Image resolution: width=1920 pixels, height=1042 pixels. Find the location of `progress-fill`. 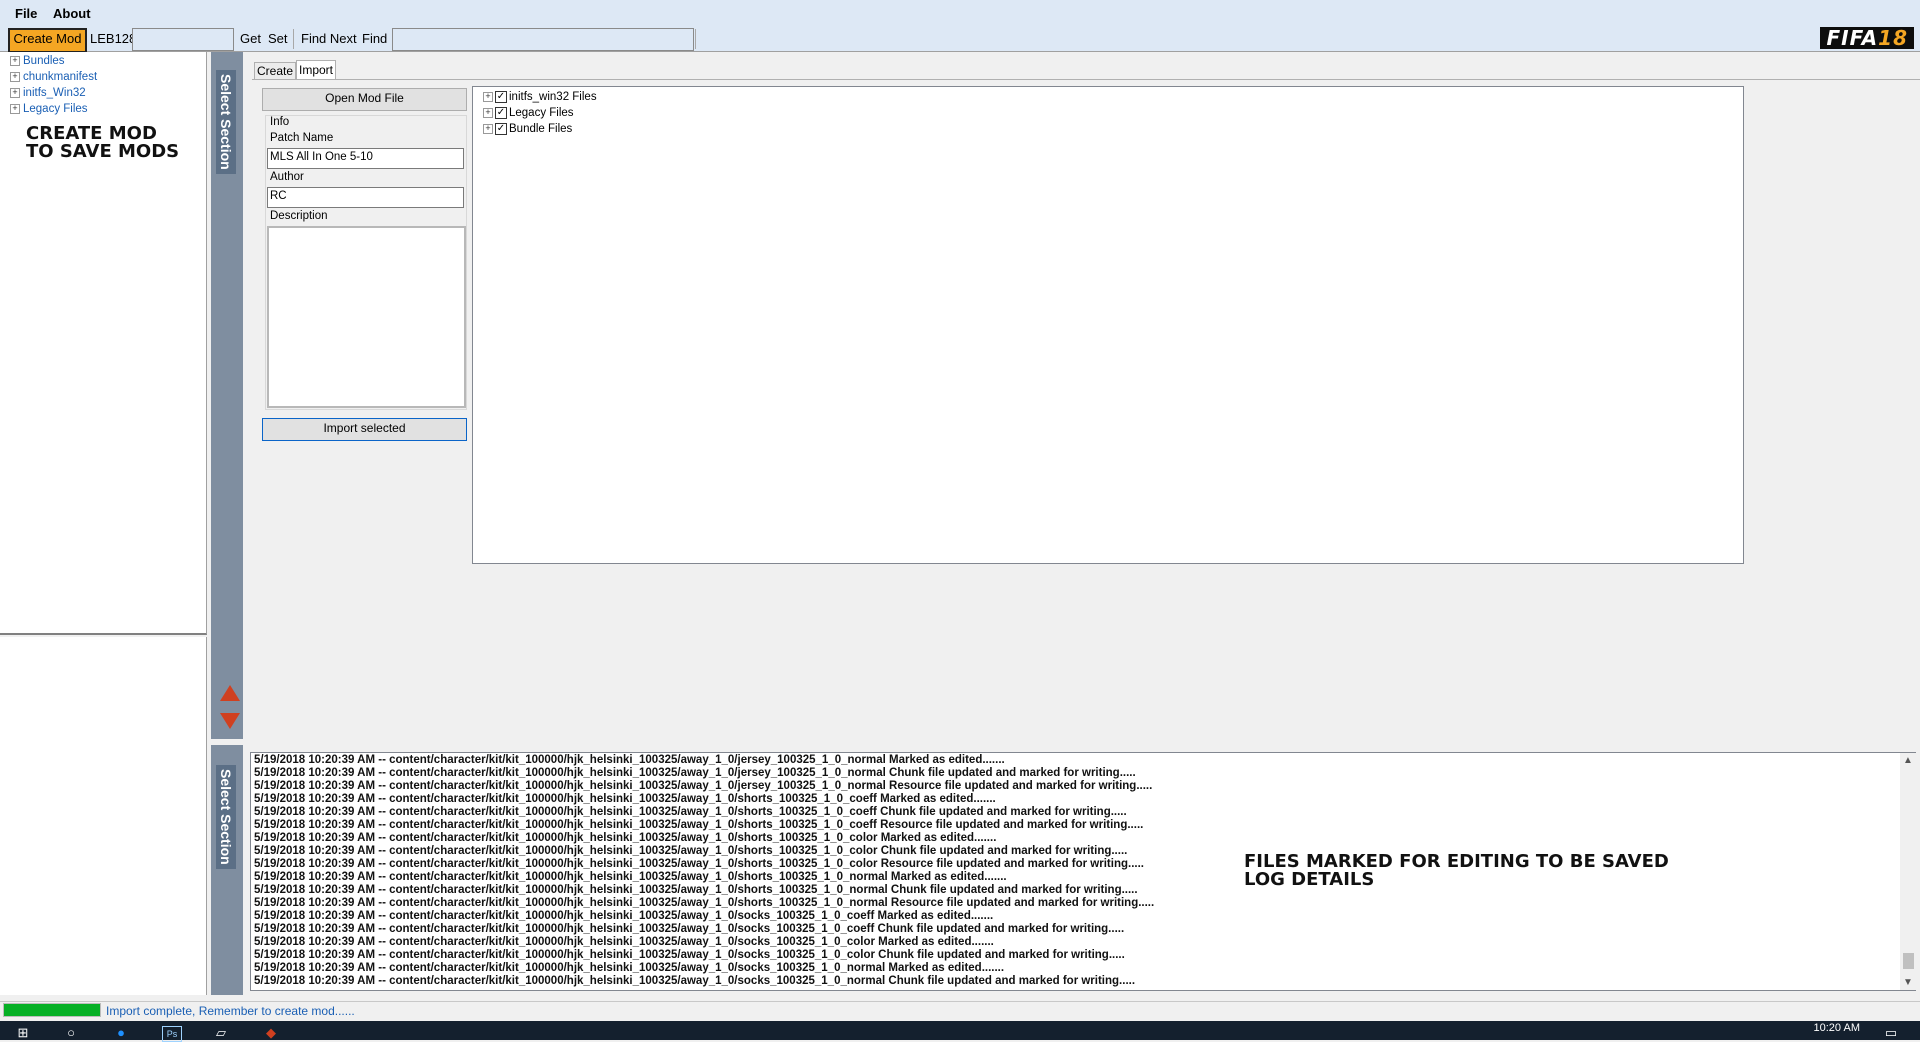

progress-fill is located at coordinates (52, 1010).